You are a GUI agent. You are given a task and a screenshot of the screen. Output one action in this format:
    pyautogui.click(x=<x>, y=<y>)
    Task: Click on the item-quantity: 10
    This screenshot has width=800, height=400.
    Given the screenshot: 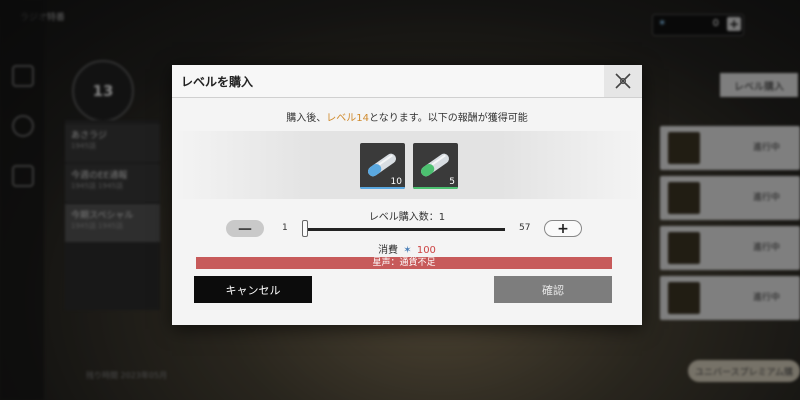 What is the action you would take?
    pyautogui.click(x=396, y=182)
    